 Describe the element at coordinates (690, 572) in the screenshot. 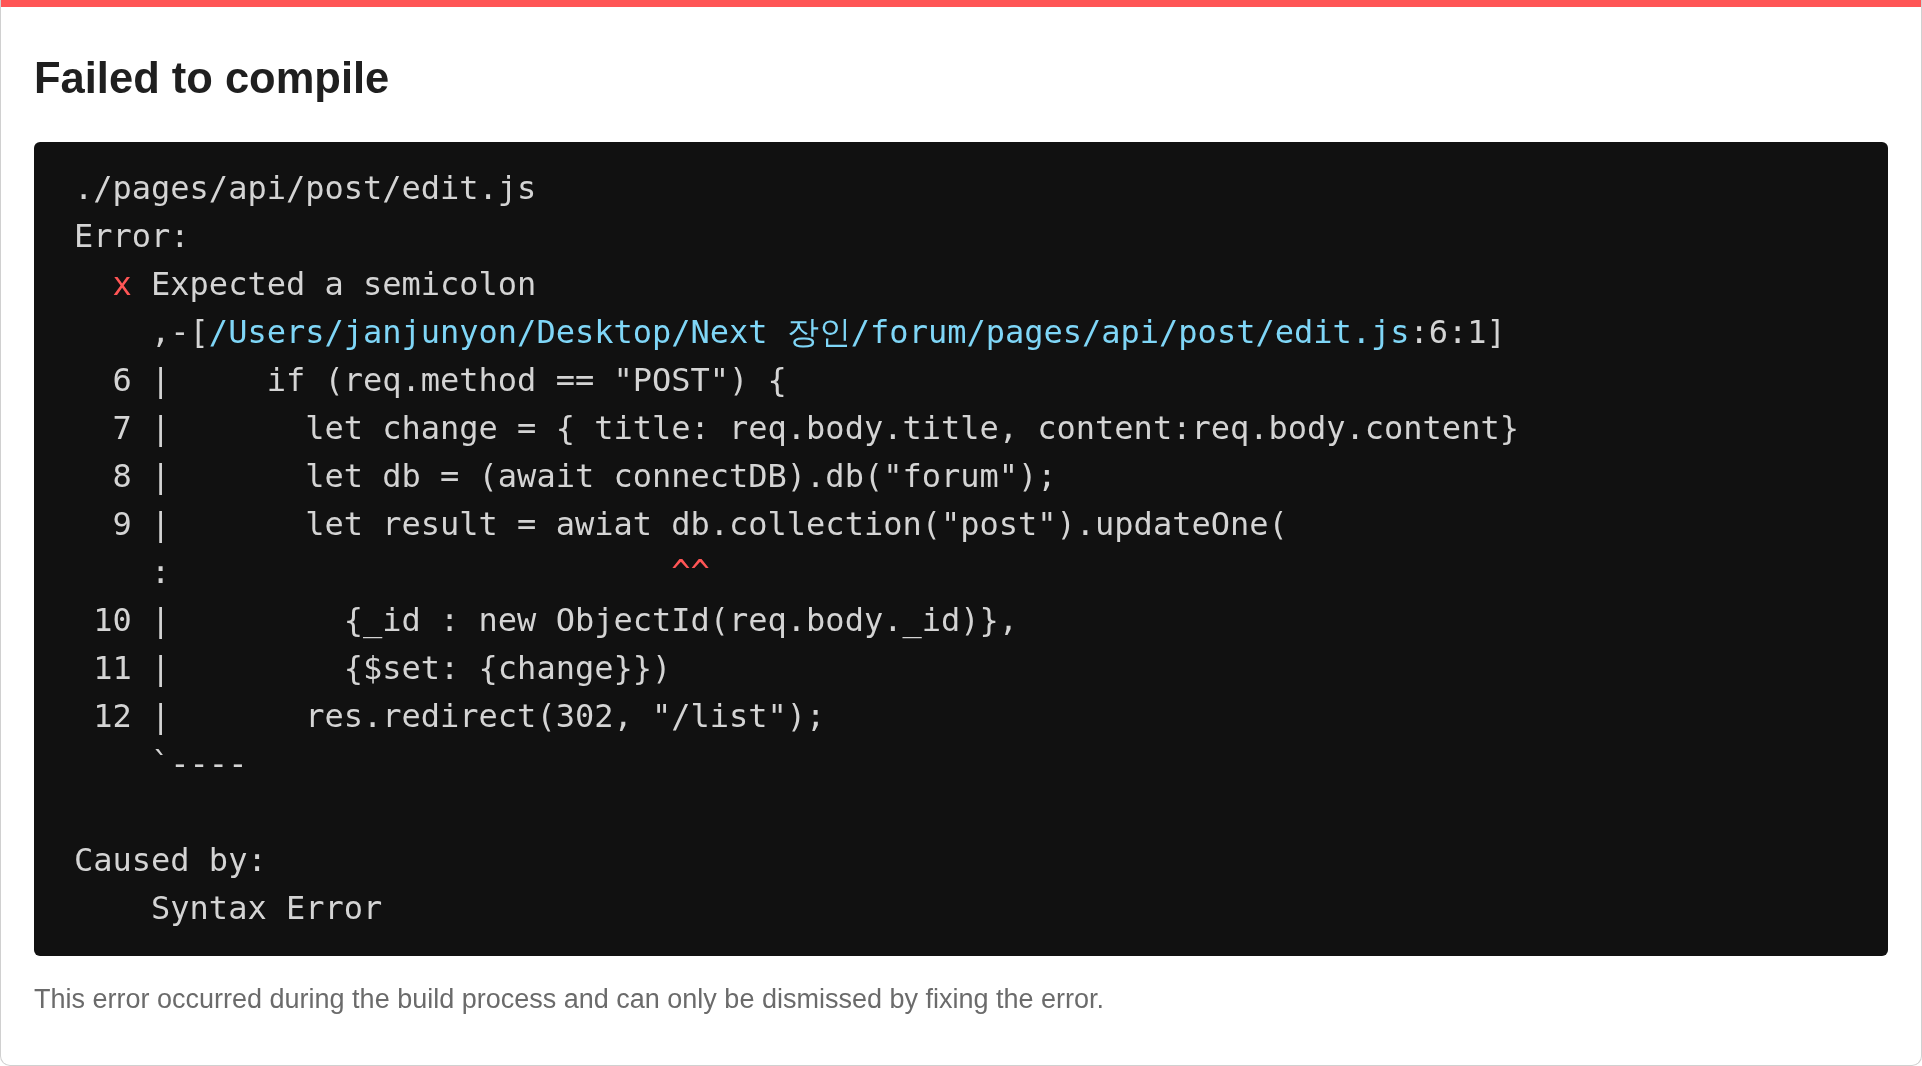

I see `error-marker: ^^` at that location.